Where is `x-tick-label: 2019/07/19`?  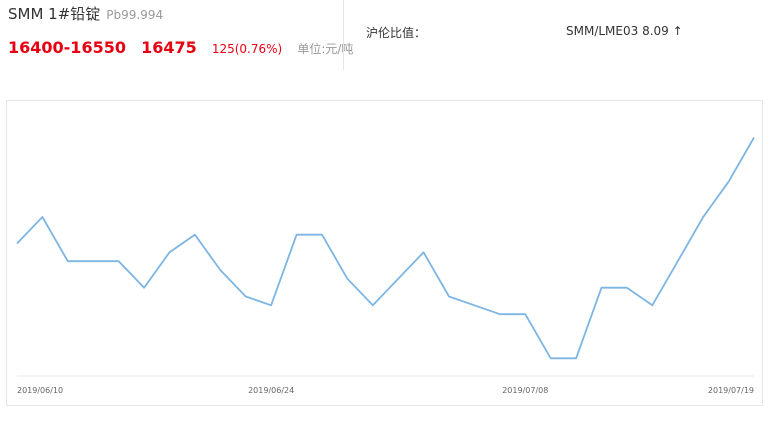
x-tick-label: 2019/07/19 is located at coordinates (731, 390).